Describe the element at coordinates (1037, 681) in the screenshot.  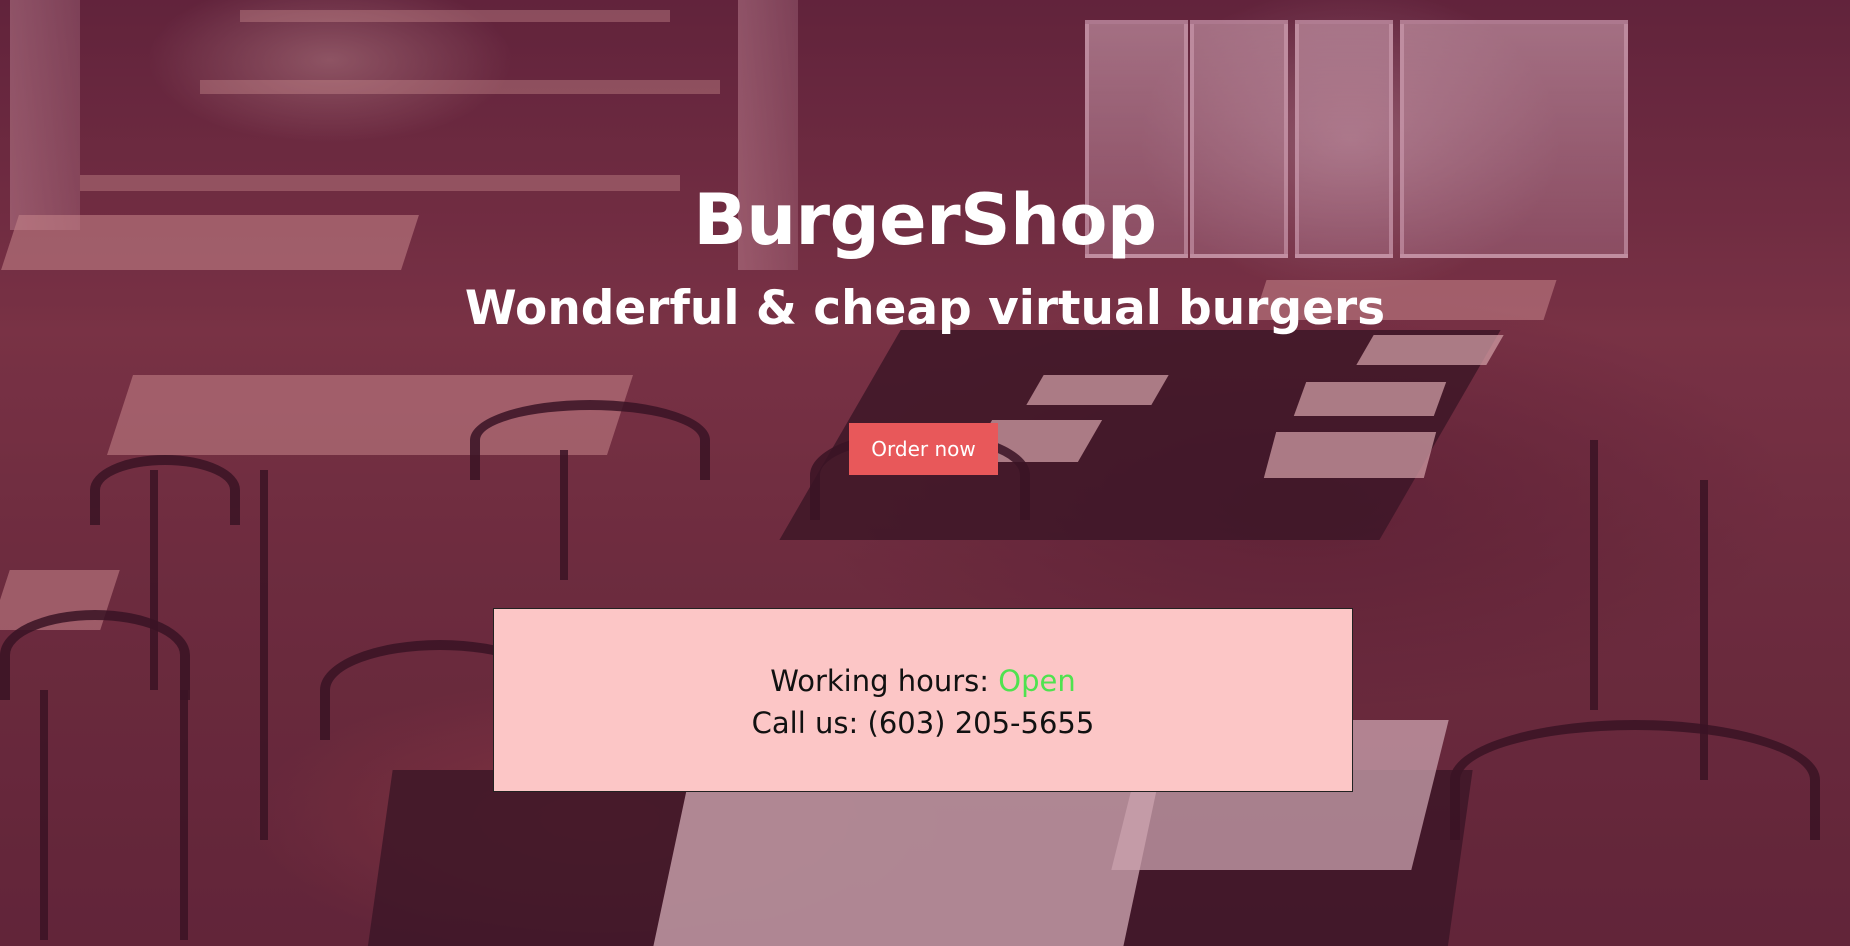
I see `open-status: Open` at that location.